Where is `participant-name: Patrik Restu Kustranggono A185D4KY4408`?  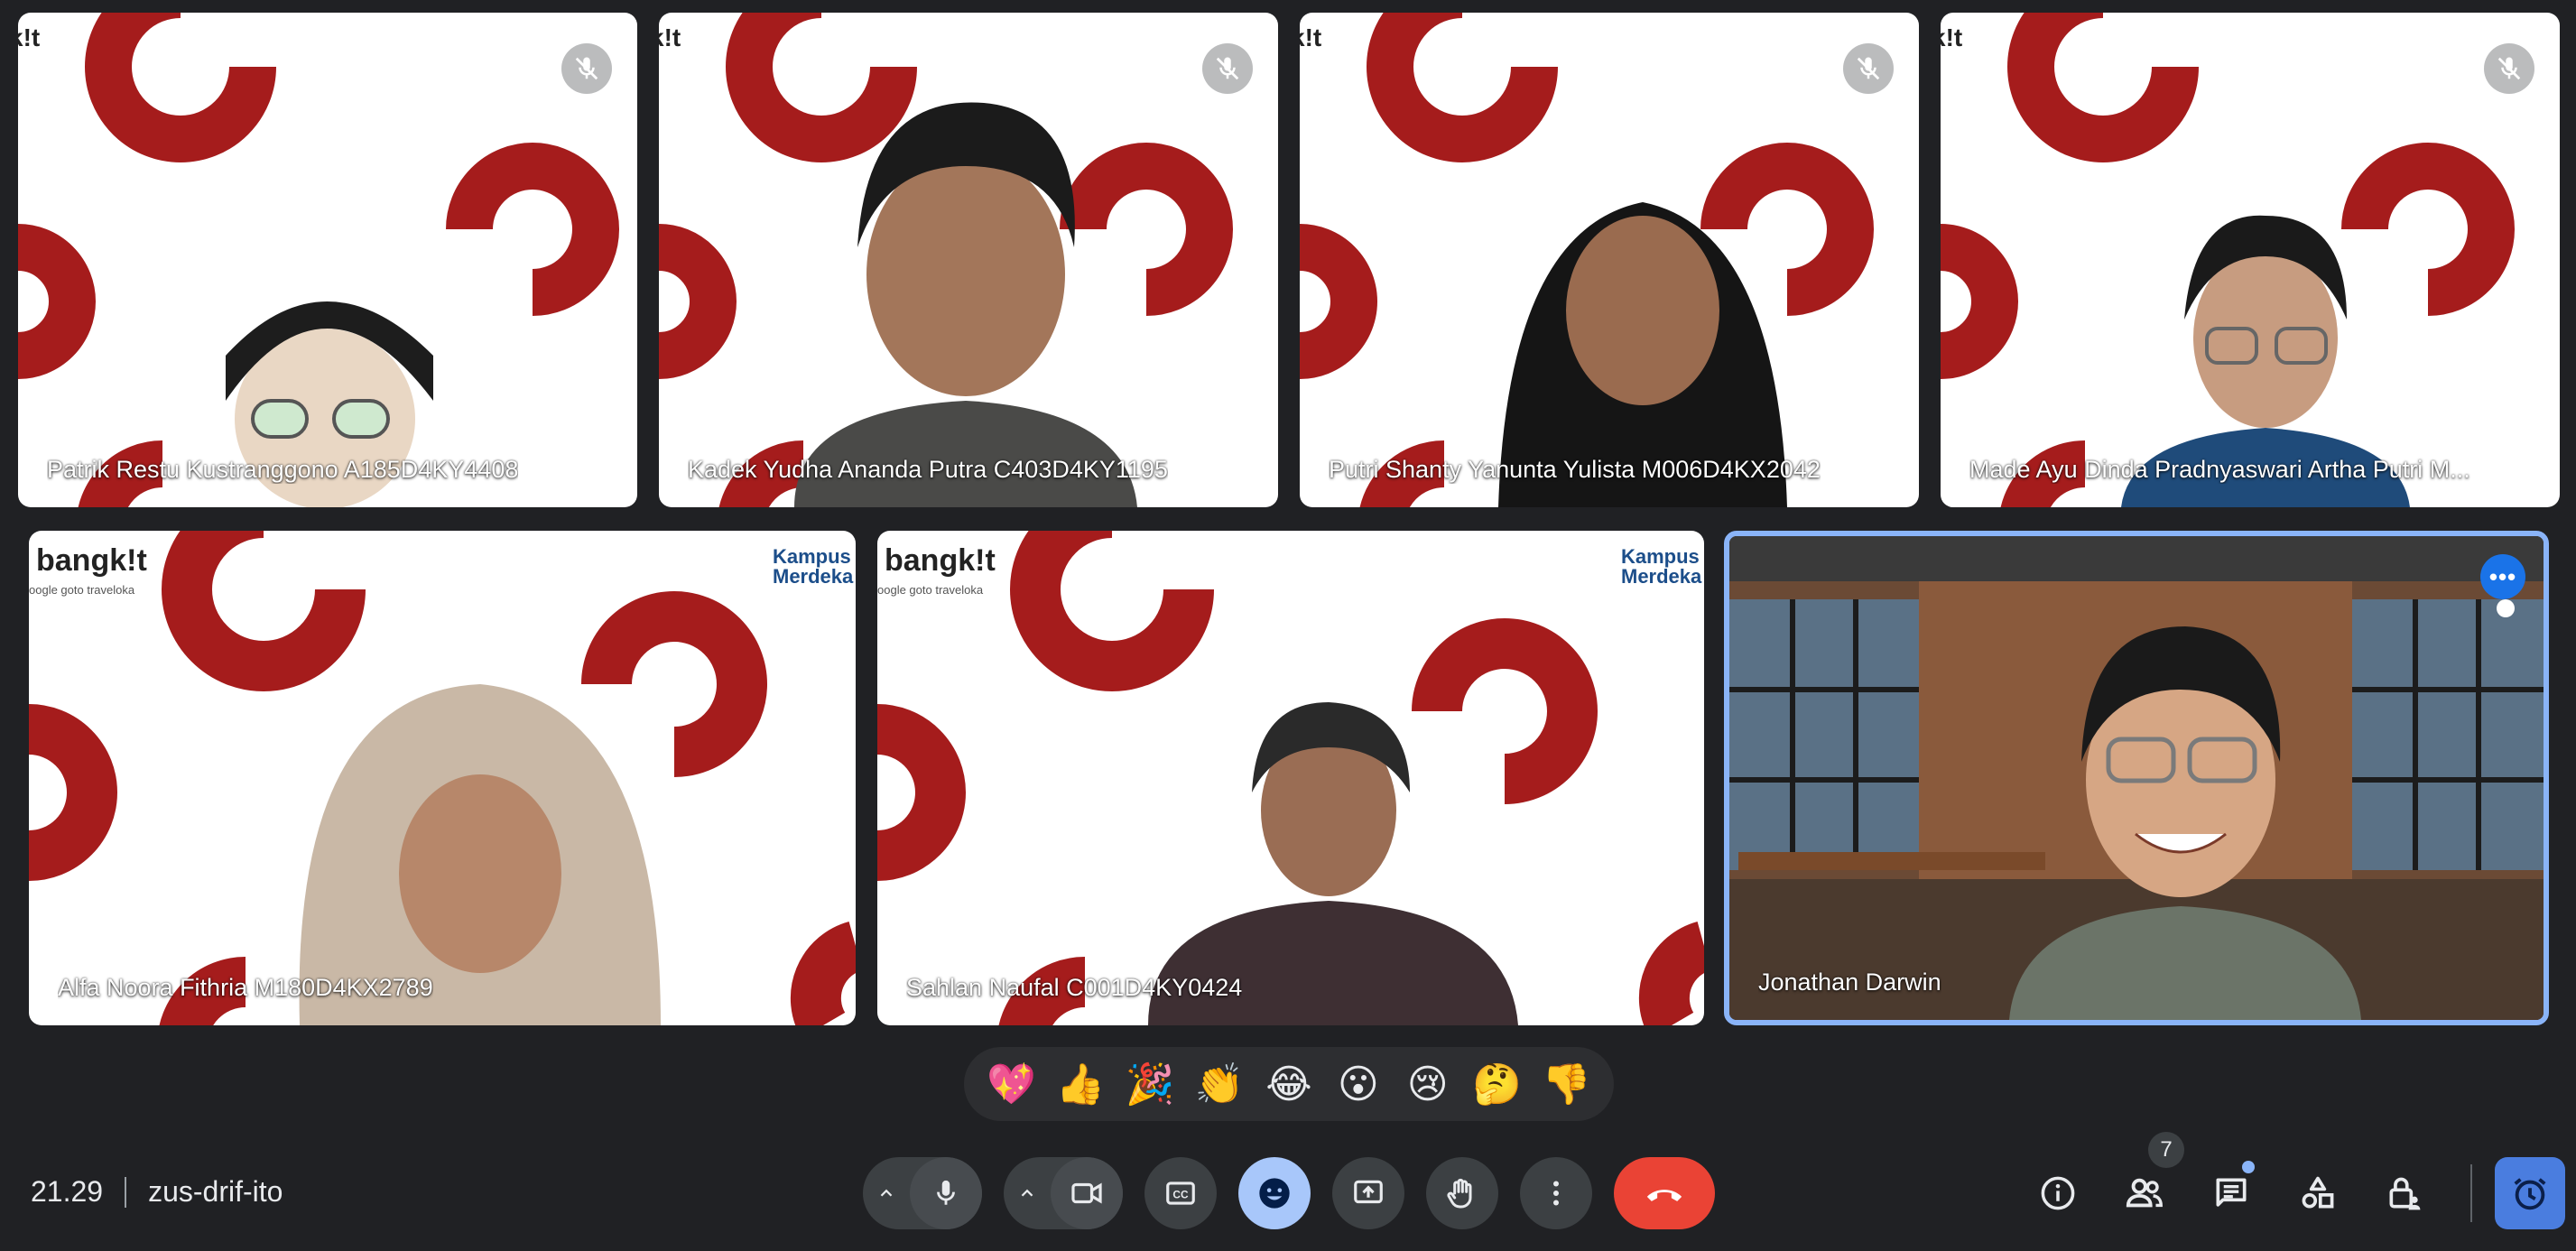
participant-name: Patrik Restu Kustranggono A185D4KY4408 is located at coordinates (283, 469).